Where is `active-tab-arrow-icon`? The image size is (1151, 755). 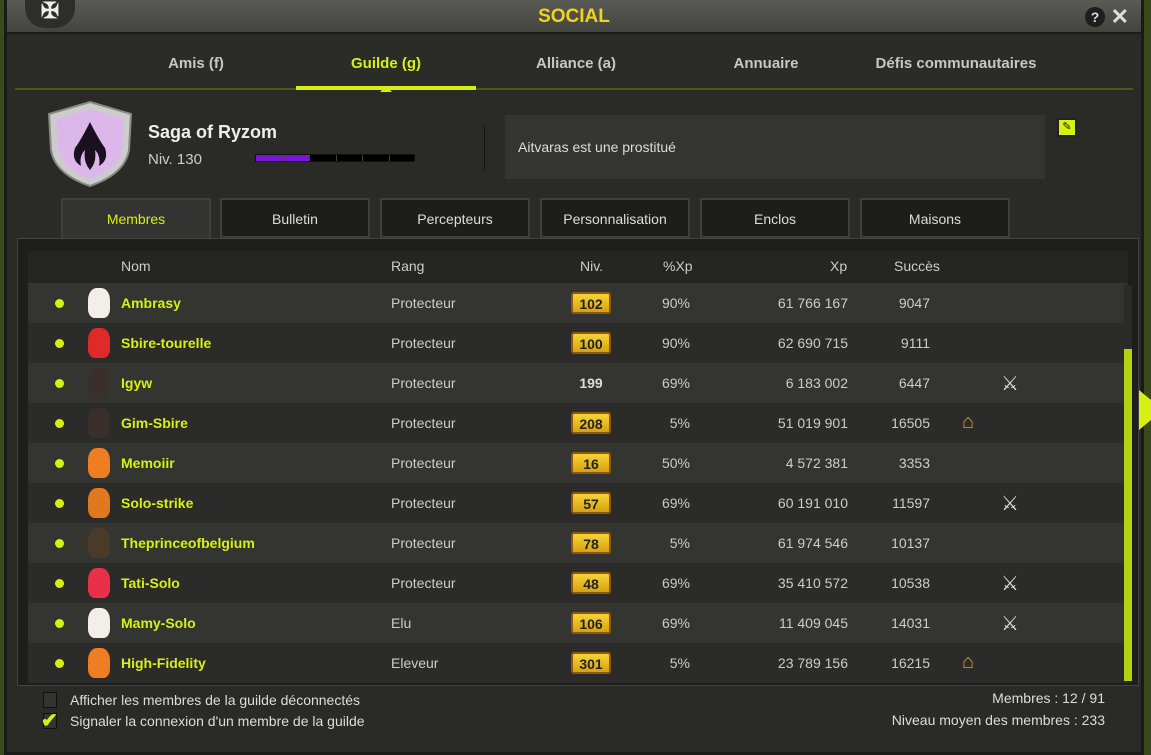
active-tab-arrow-icon is located at coordinates (386, 86).